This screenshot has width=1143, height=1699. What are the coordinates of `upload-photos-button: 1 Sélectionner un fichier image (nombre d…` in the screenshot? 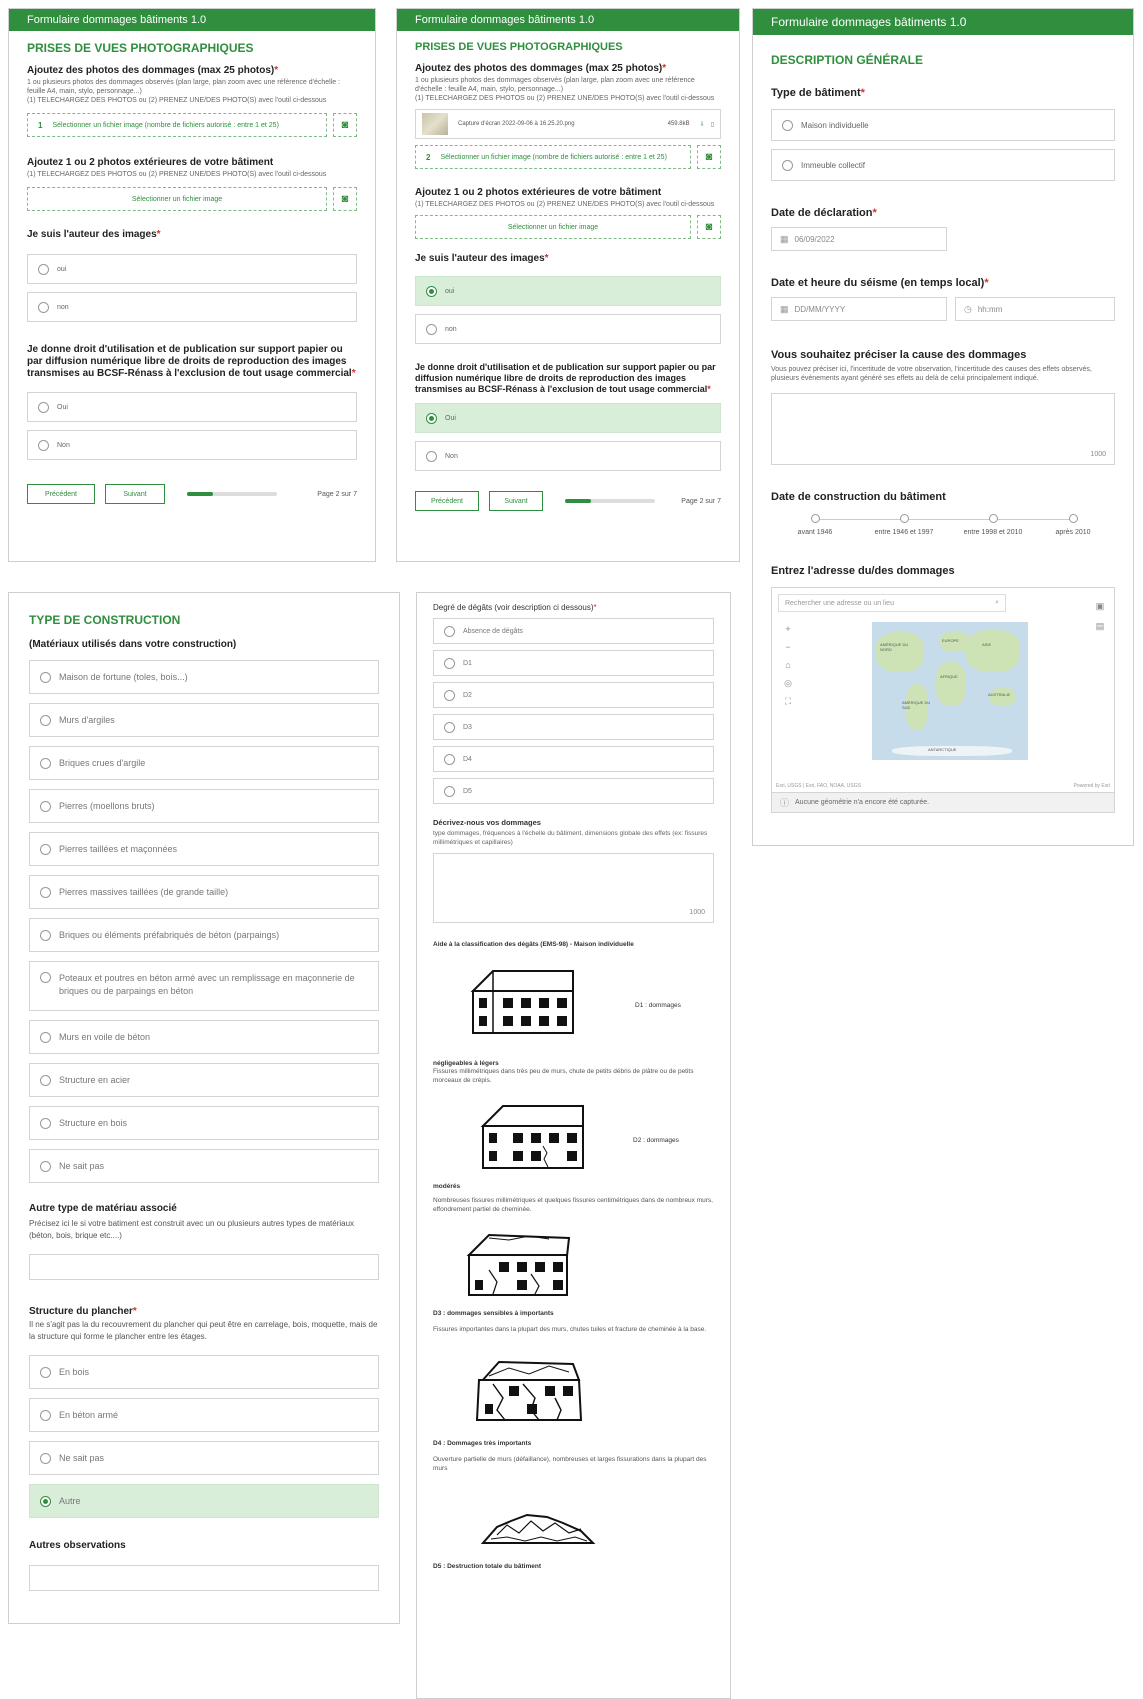 It's located at (177, 125).